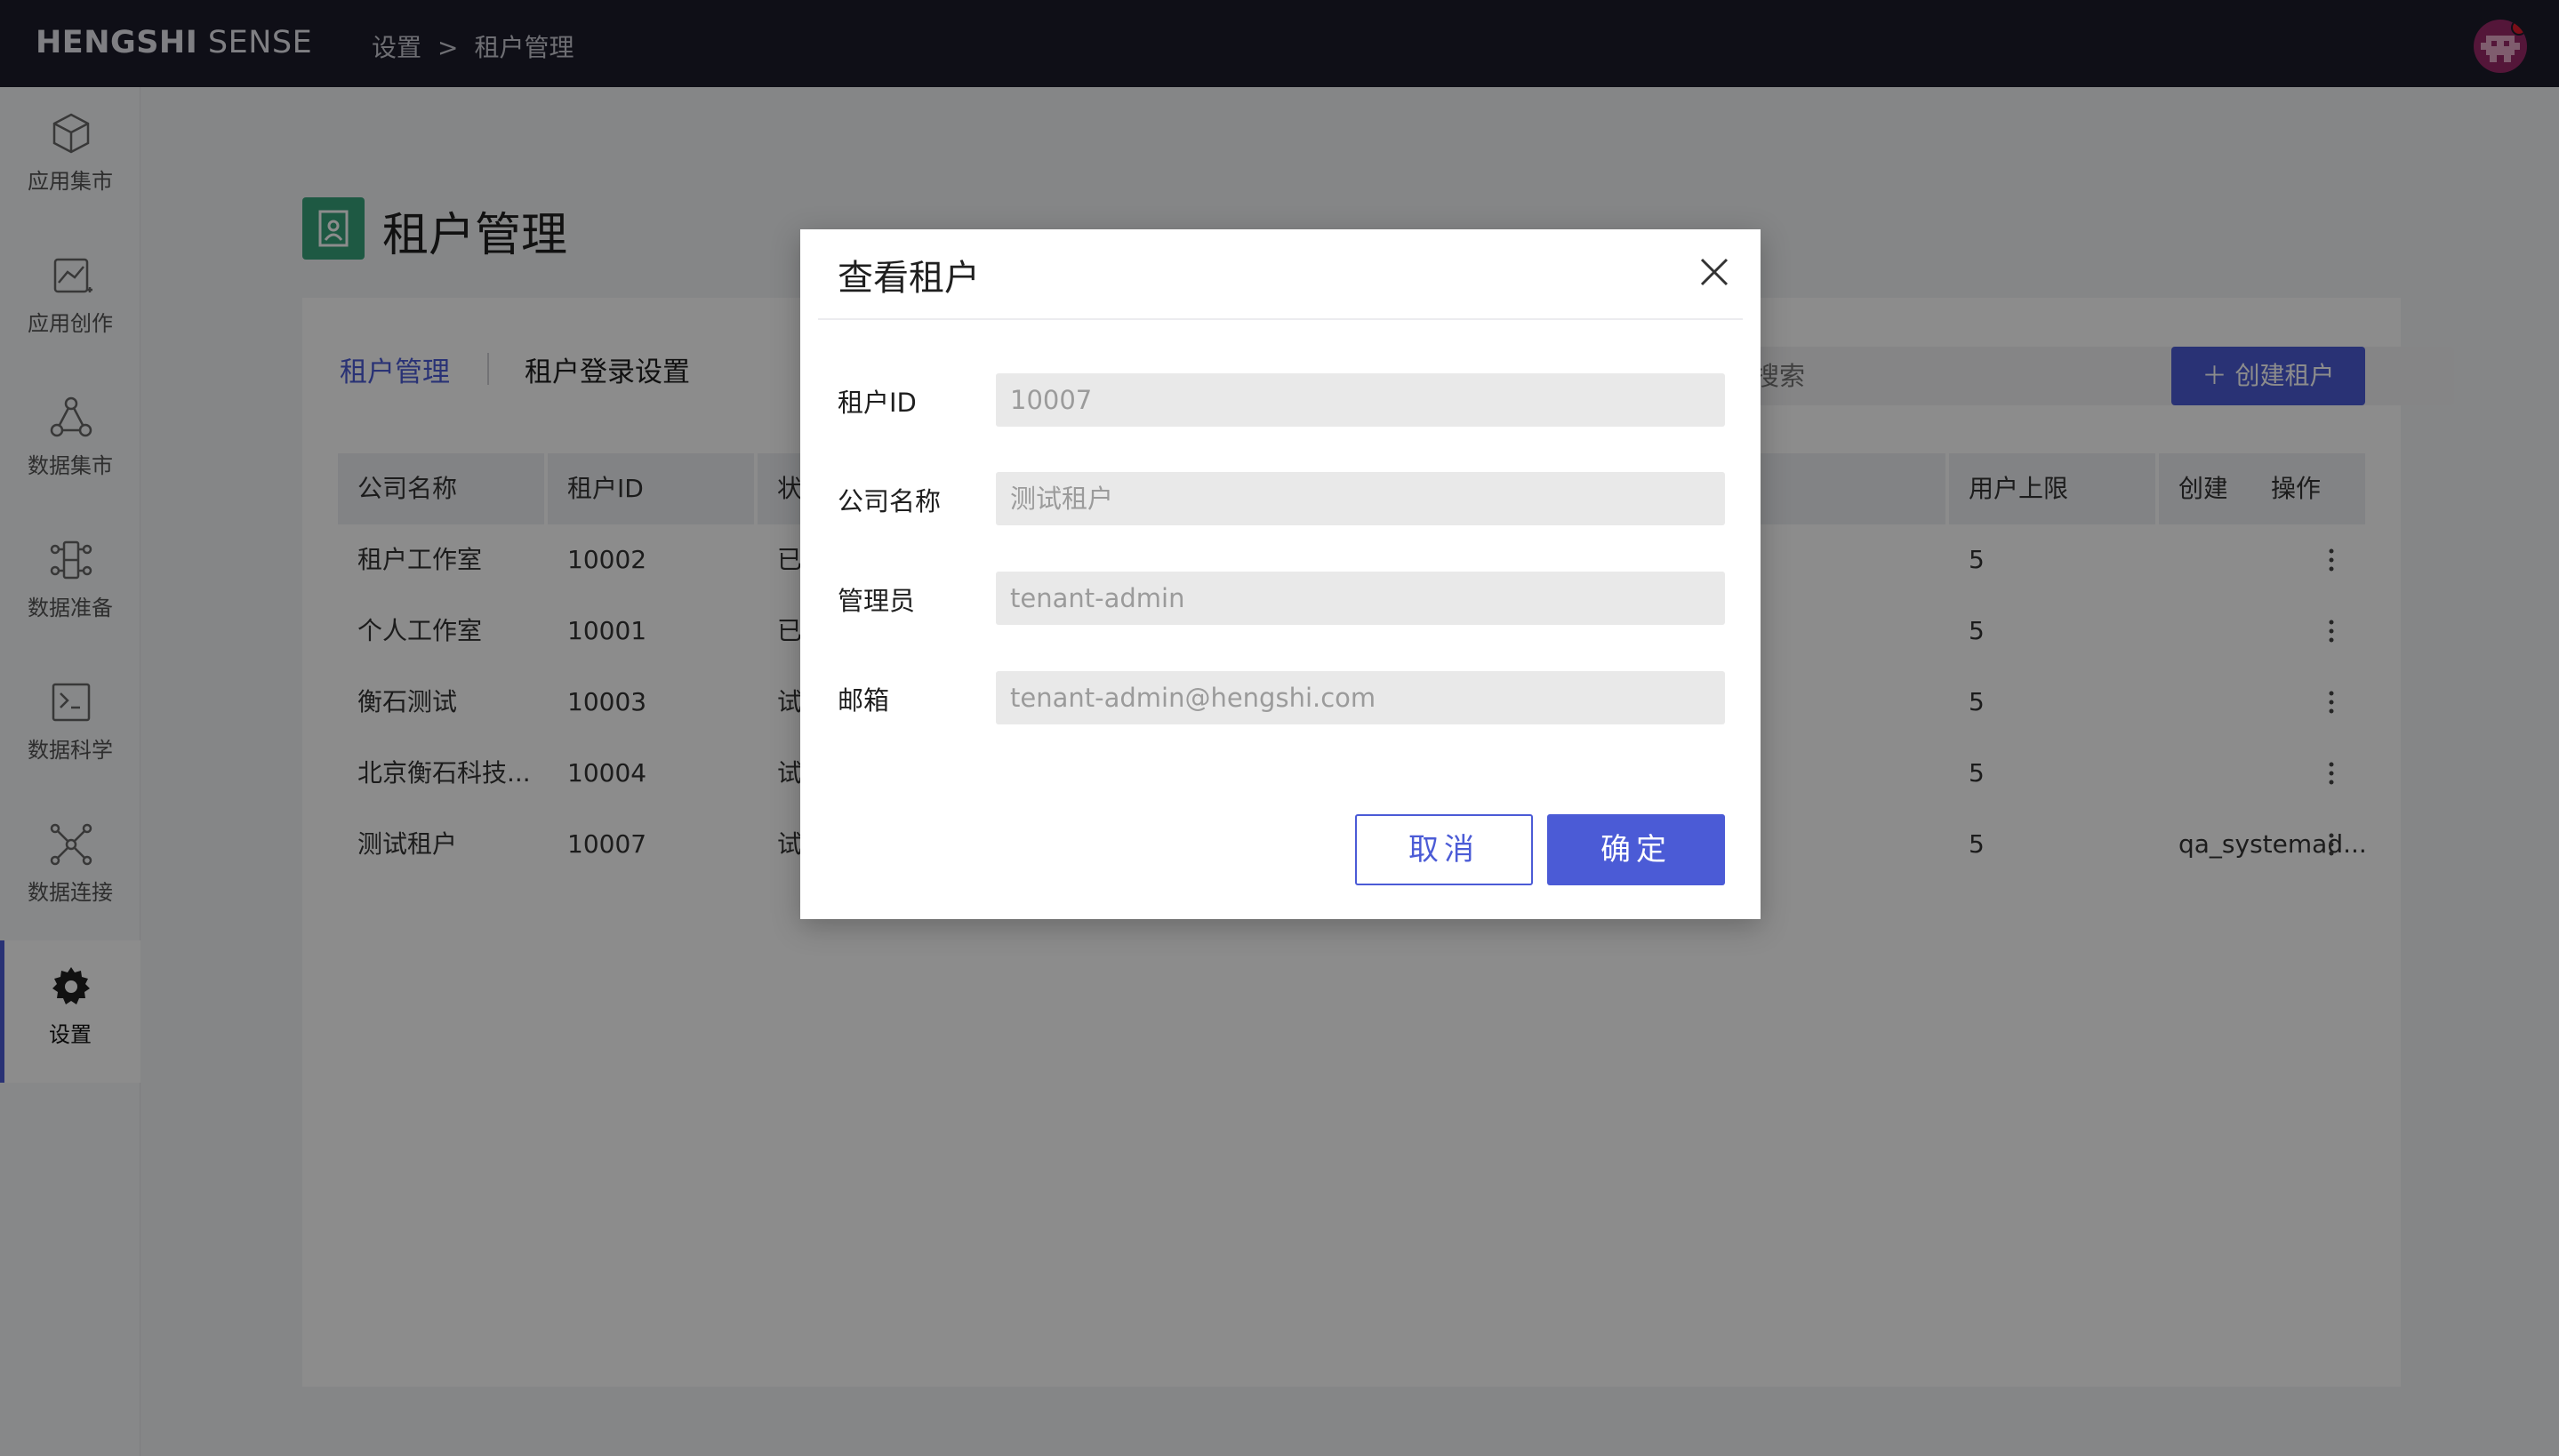  I want to click on cancel-button: 取消, so click(1444, 849).